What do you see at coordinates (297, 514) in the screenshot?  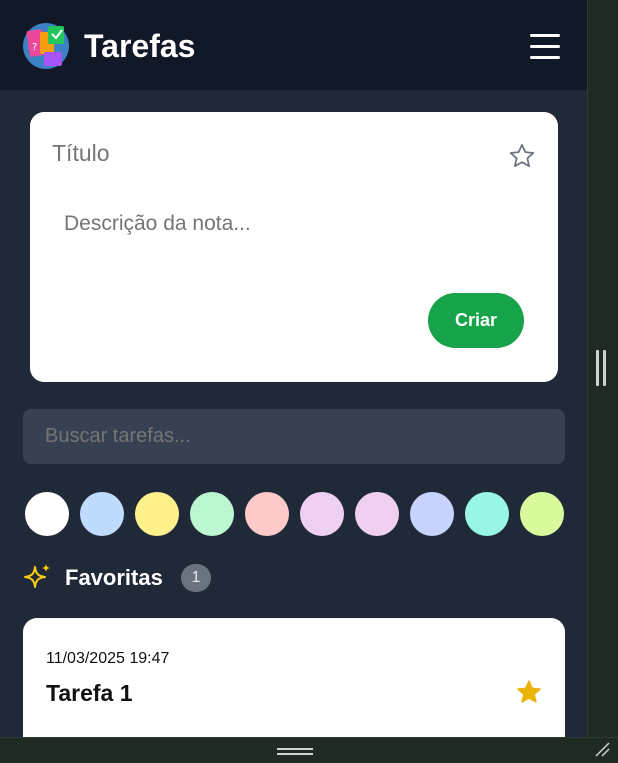 I see `color-filter-row` at bounding box center [297, 514].